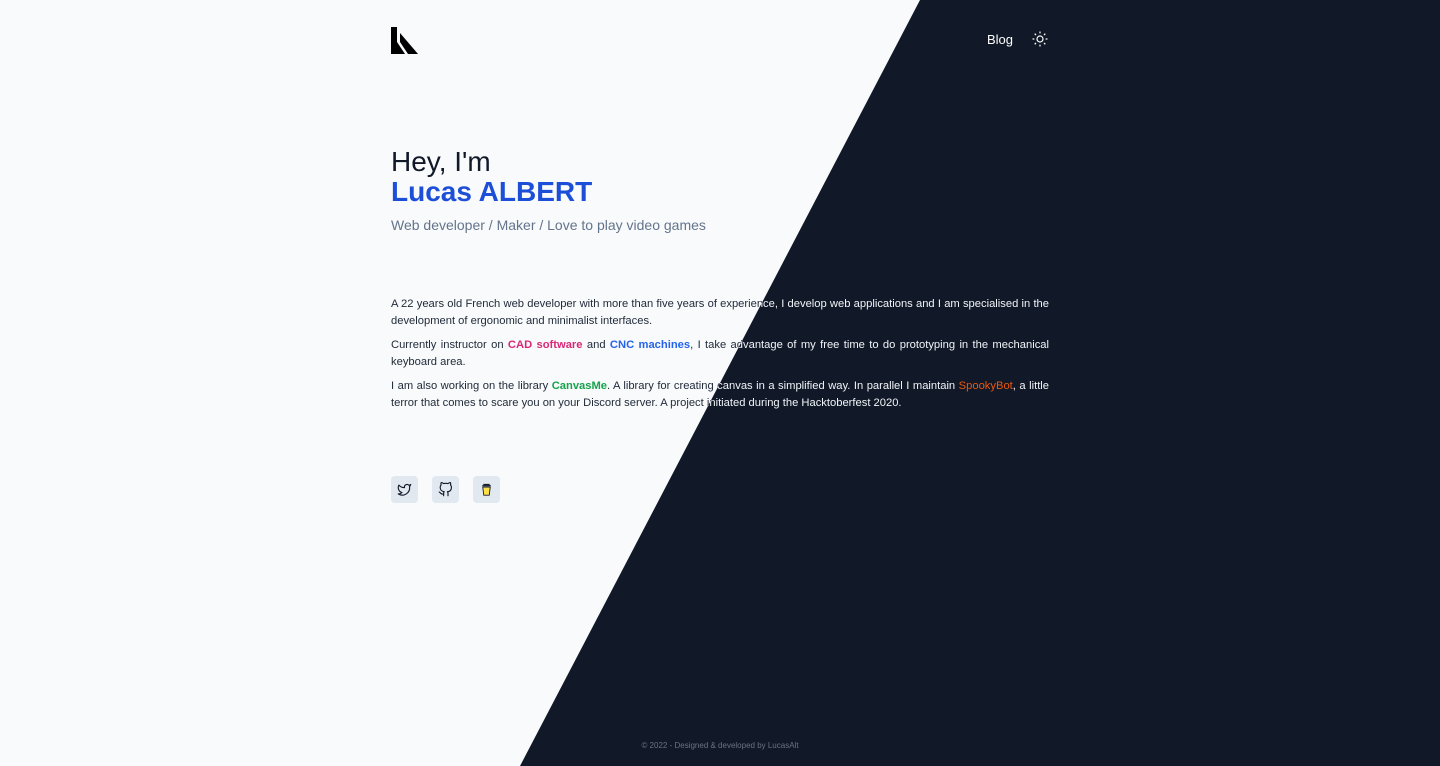 The image size is (1440, 766). What do you see at coordinates (596, 345) in the screenshot?
I see `text: and` at bounding box center [596, 345].